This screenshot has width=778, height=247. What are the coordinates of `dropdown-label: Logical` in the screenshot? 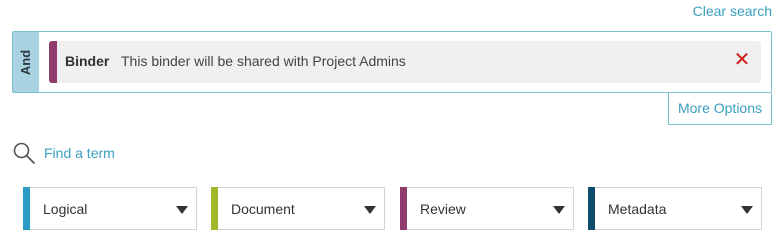 It's located at (65, 209).